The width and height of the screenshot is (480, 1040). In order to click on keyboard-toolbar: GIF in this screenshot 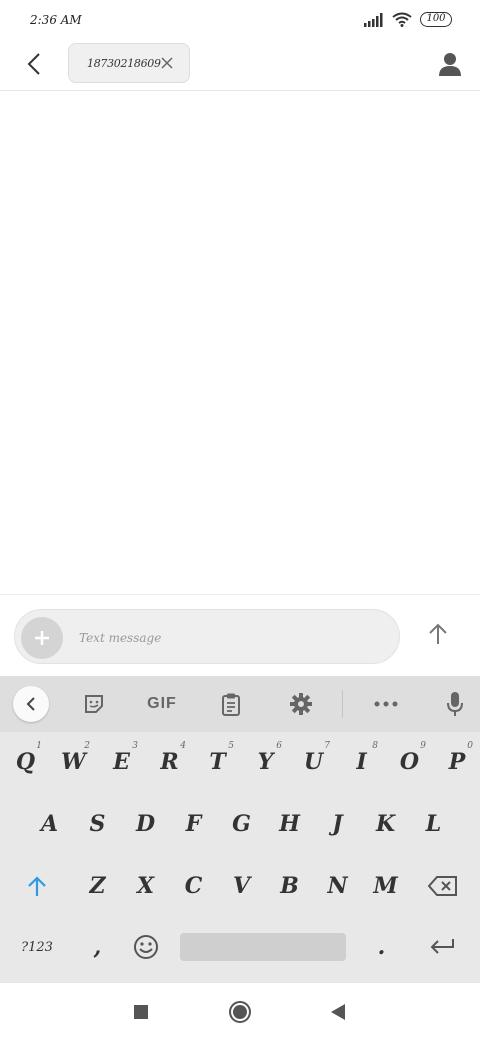, I will do `click(240, 704)`.